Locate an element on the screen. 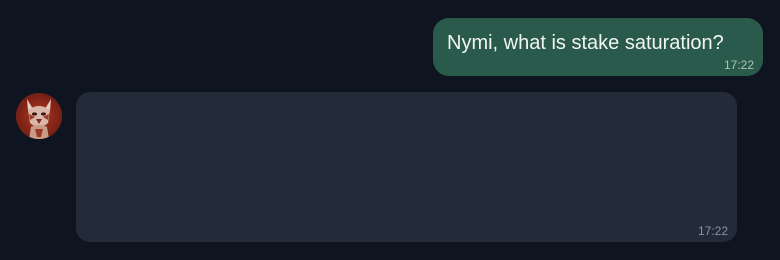 This screenshot has width=780, height=260. user-message-bubble: Nymi, what is stake saturation? 17:22 is located at coordinates (598, 47).